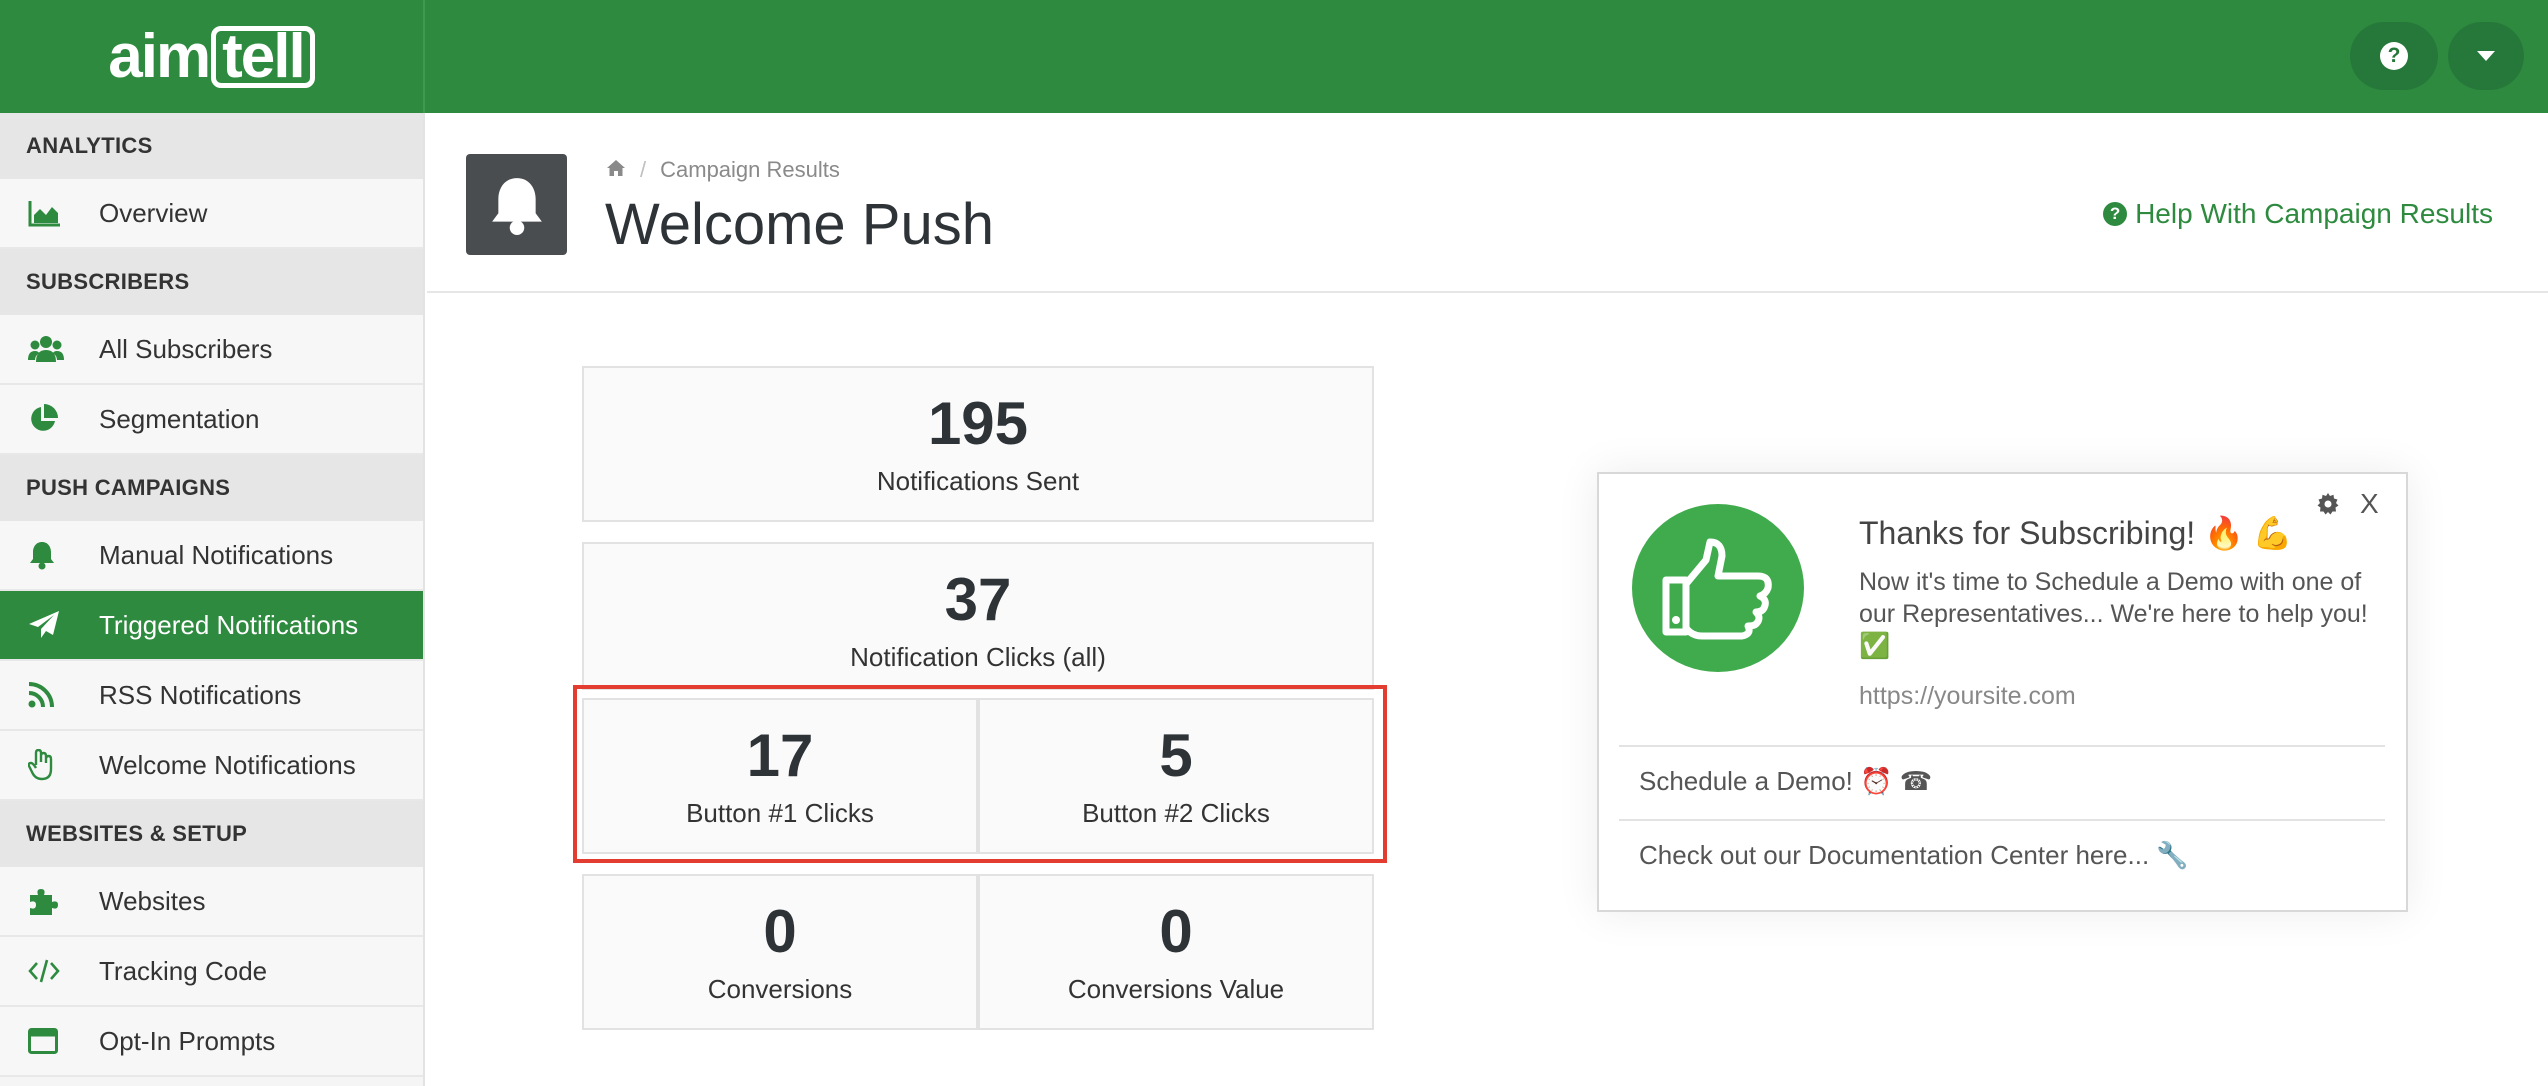 The image size is (2548, 1086). I want to click on caret-down-icon, so click(2486, 56).